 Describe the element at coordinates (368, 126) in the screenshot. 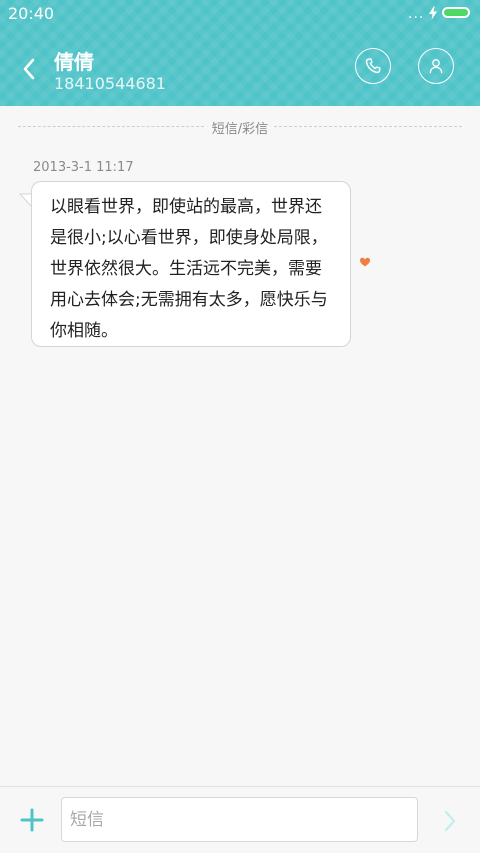

I see `divider-line` at that location.